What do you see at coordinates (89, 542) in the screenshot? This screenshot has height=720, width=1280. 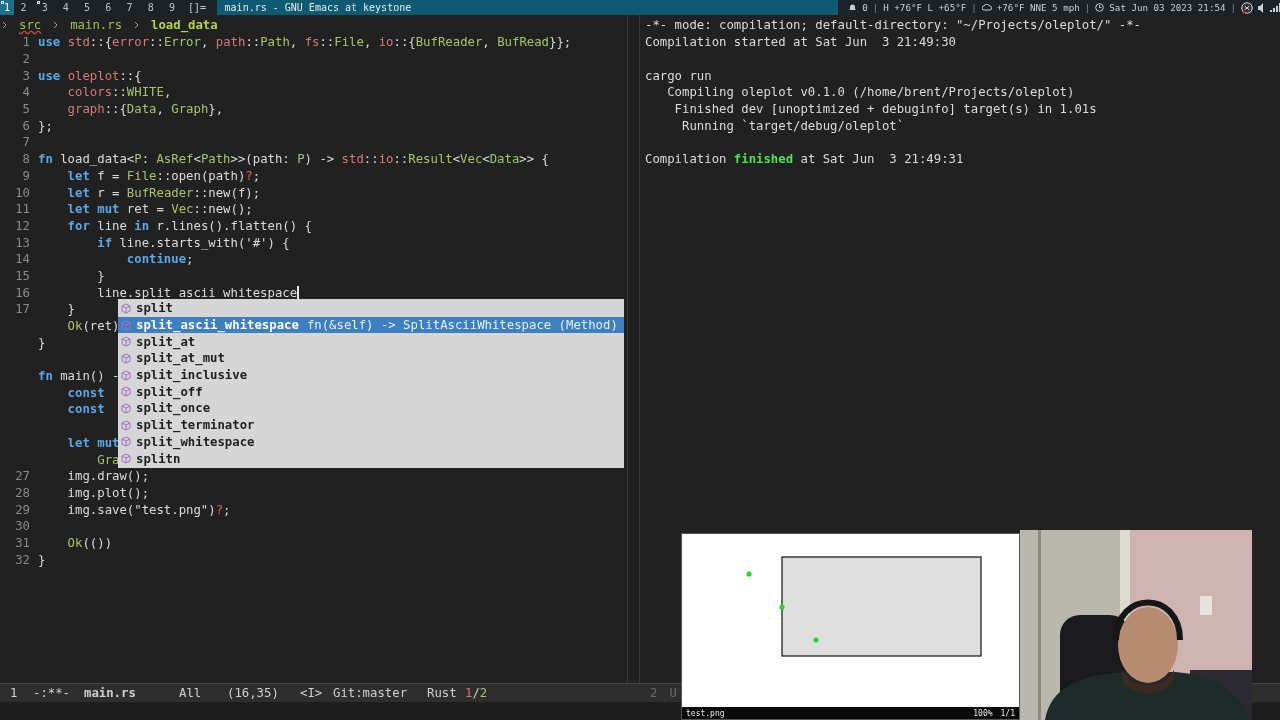 I see `code-line: Ok(())` at bounding box center [89, 542].